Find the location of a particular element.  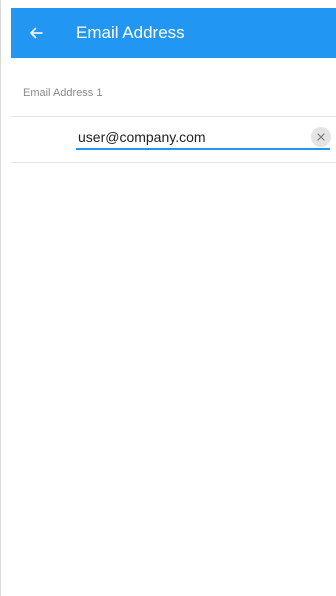

back-button is located at coordinates (36, 33).